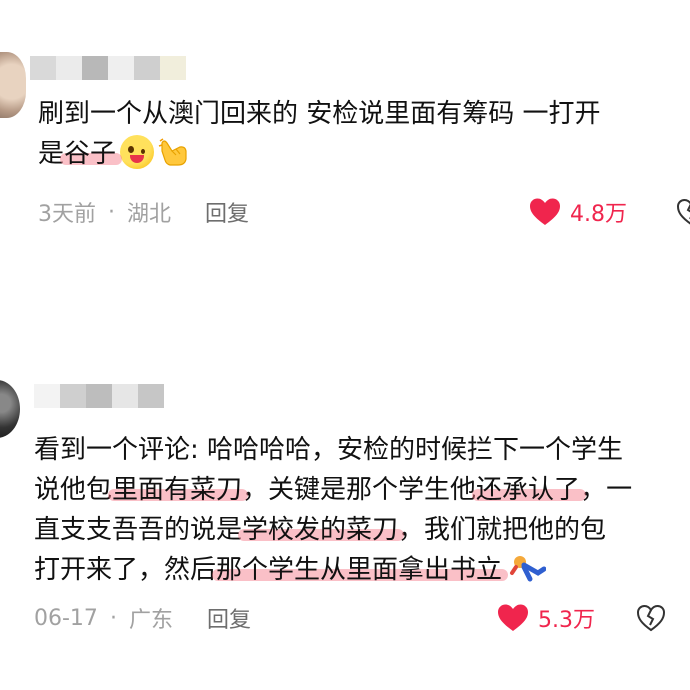  I want to click on text-segment: 刷到一个从澳门回来的 安检说里面有筹码 一打开, so click(319, 114).